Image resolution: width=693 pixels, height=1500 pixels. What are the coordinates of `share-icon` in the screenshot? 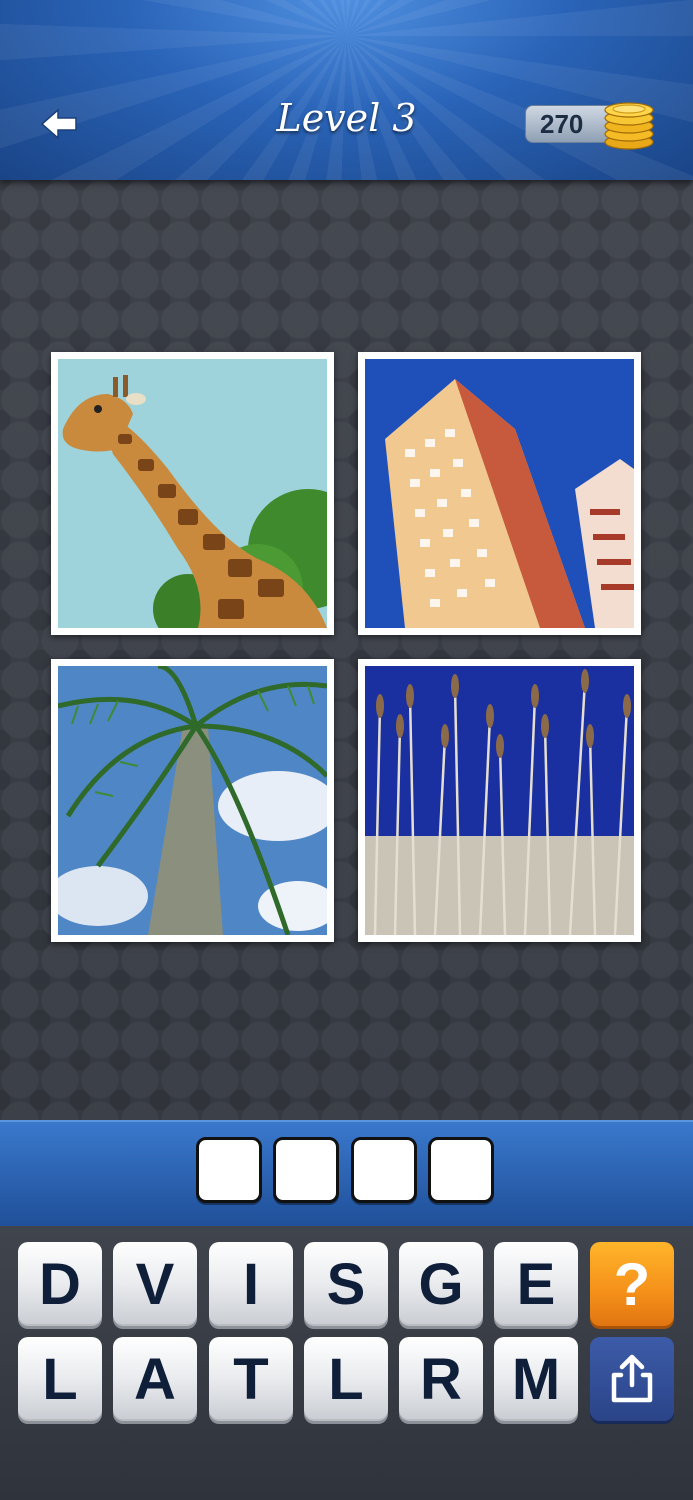 It's located at (632, 1378).